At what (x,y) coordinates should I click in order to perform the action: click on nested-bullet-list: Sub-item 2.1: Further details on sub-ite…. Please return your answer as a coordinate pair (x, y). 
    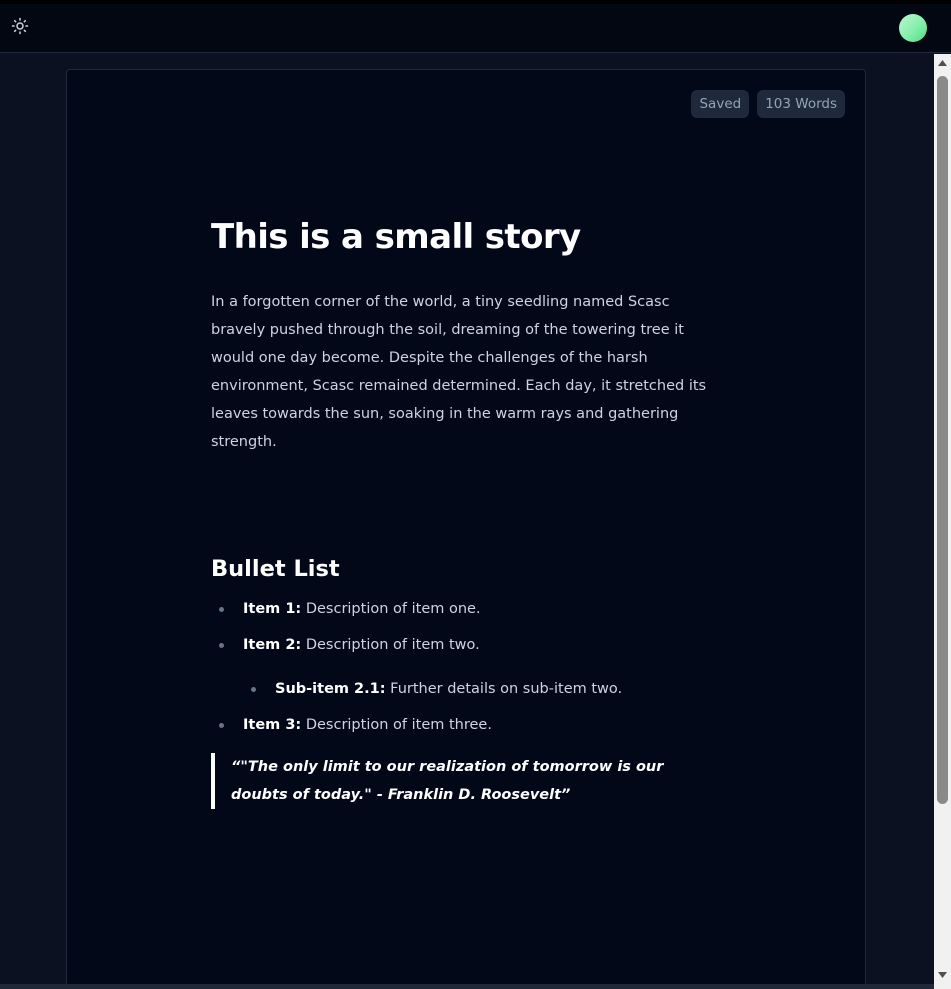
    Looking at the image, I should click on (482, 689).